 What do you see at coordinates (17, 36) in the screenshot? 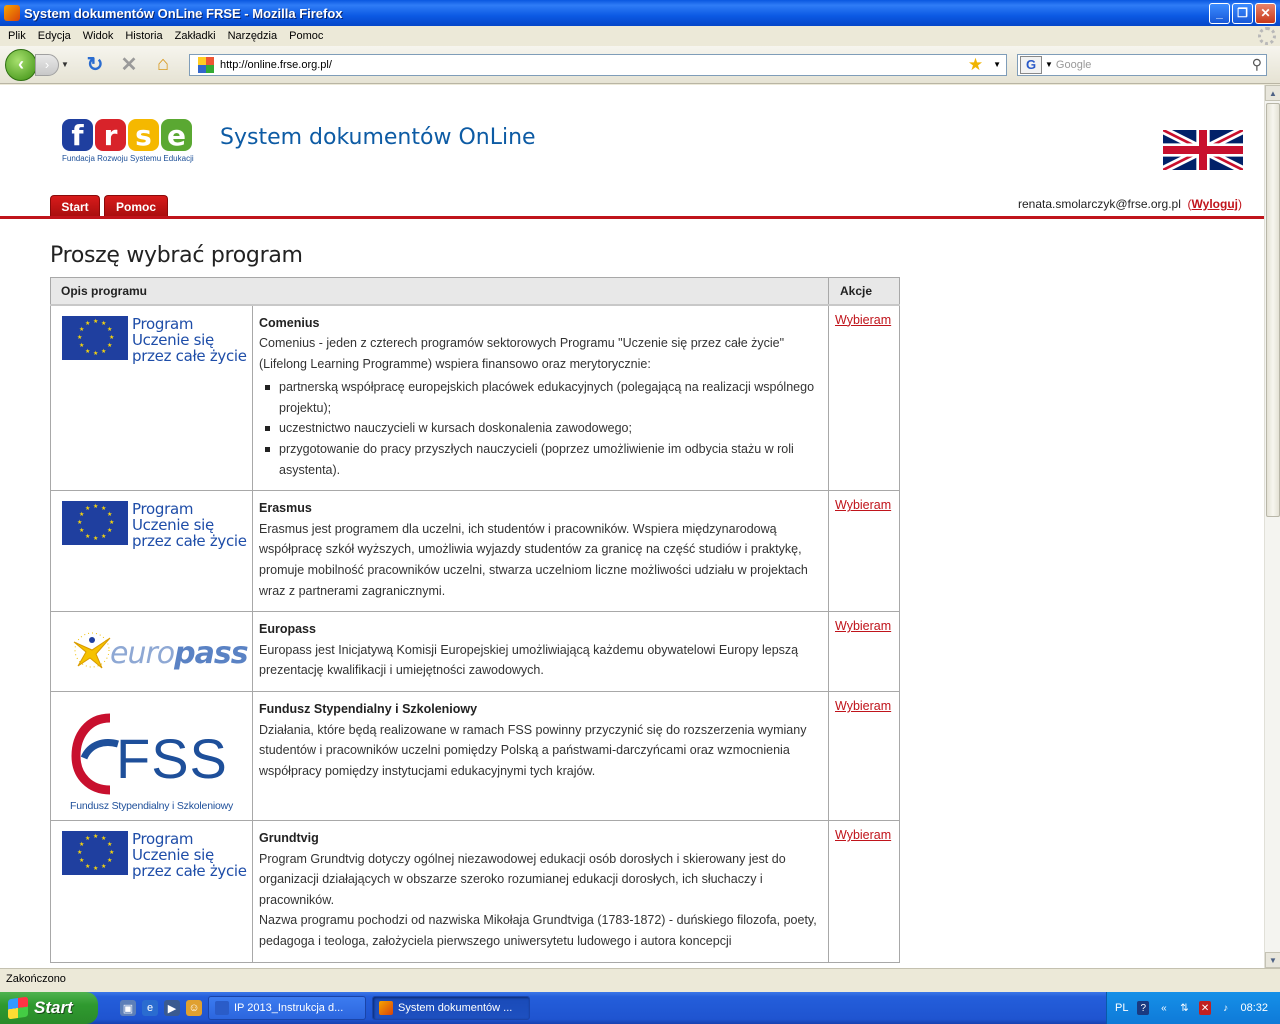
I see `menu-file: Plik` at bounding box center [17, 36].